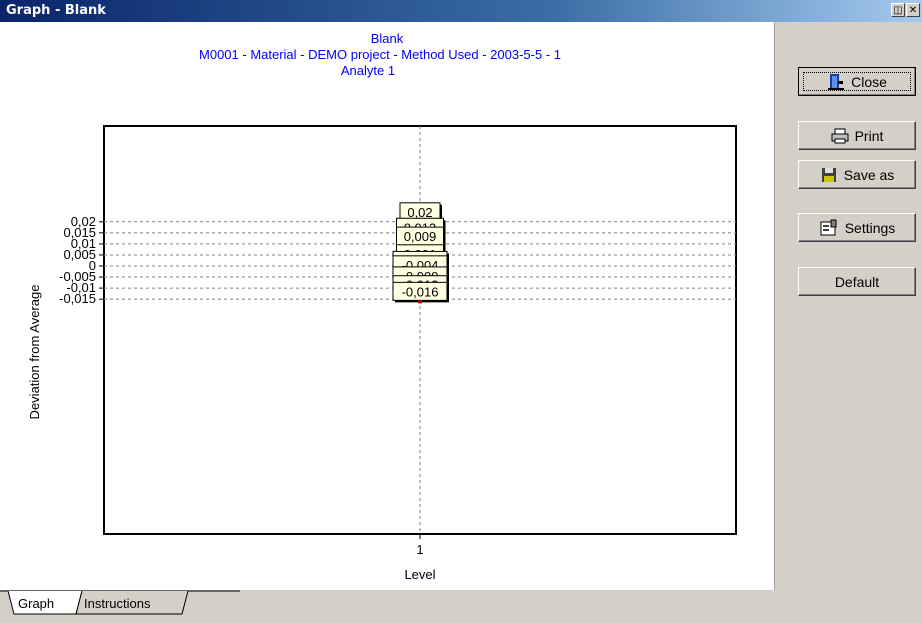  Describe the element at coordinates (869, 135) in the screenshot. I see `print-button-label: Print` at that location.